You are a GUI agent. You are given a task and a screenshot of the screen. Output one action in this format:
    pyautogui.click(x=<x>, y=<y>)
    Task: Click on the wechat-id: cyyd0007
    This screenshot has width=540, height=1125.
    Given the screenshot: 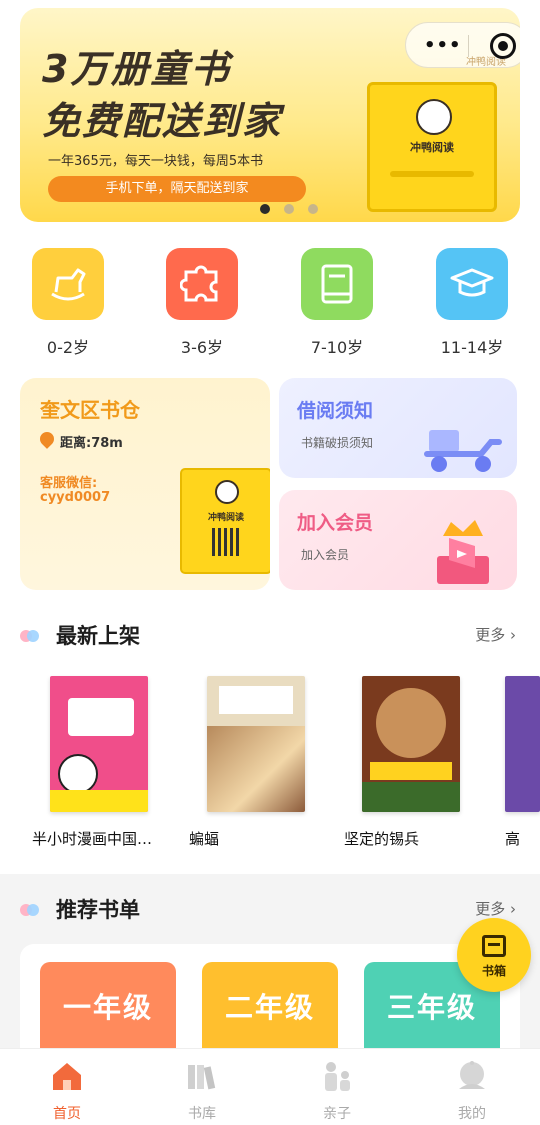 What is the action you would take?
    pyautogui.click(x=75, y=497)
    